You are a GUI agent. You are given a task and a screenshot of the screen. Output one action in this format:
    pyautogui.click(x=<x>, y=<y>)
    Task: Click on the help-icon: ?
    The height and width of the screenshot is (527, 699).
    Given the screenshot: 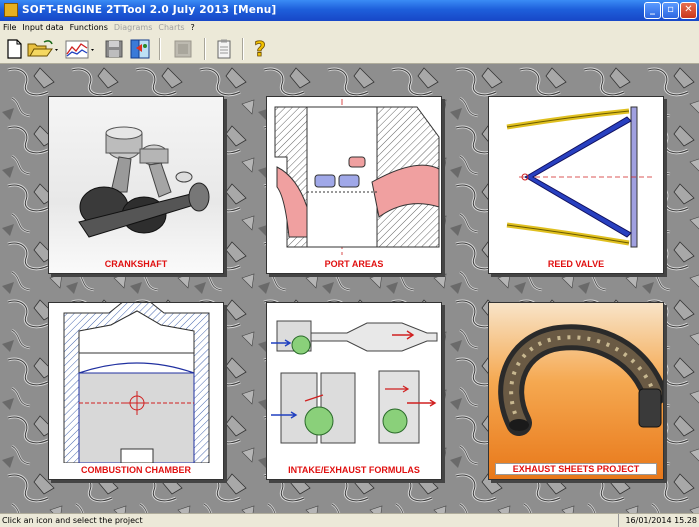 What is the action you would take?
    pyautogui.click(x=260, y=49)
    